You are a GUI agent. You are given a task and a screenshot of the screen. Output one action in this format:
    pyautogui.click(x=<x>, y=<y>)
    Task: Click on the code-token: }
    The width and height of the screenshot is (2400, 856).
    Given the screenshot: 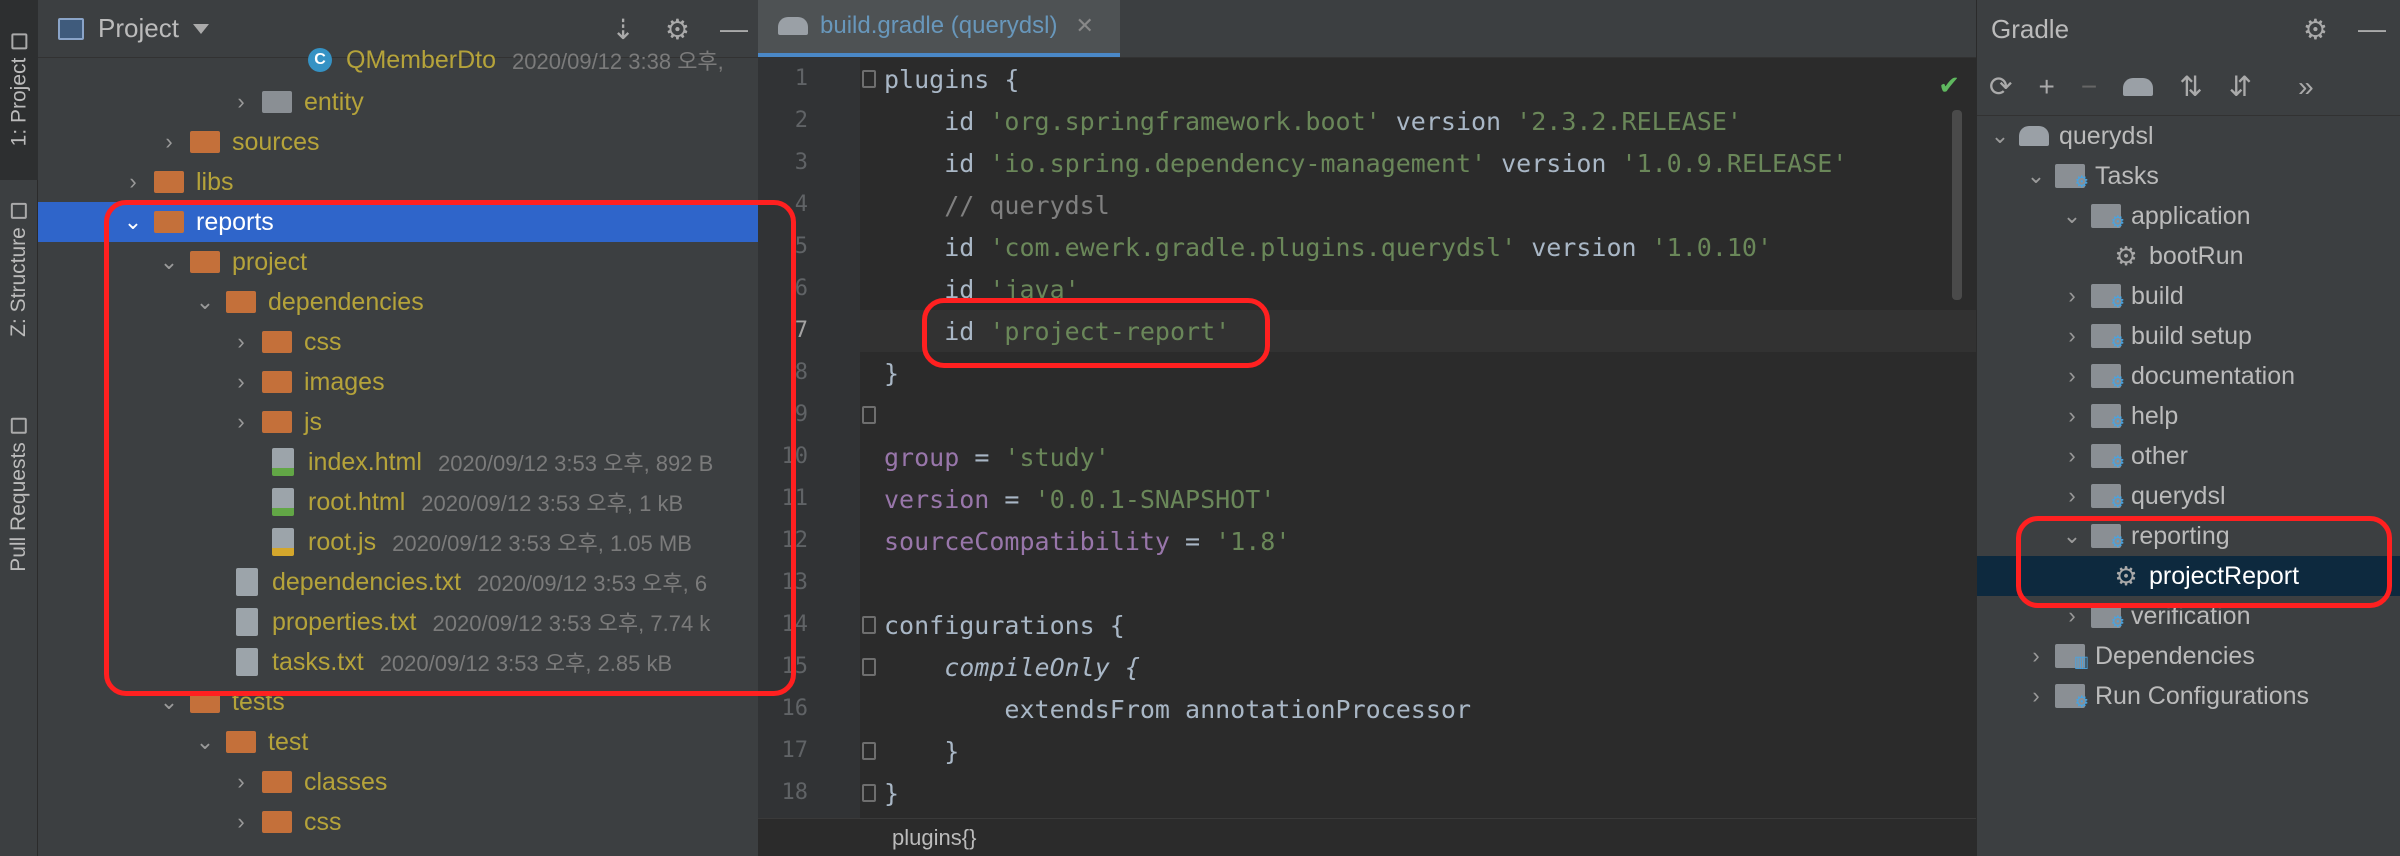 What is the action you would take?
    pyautogui.click(x=922, y=751)
    